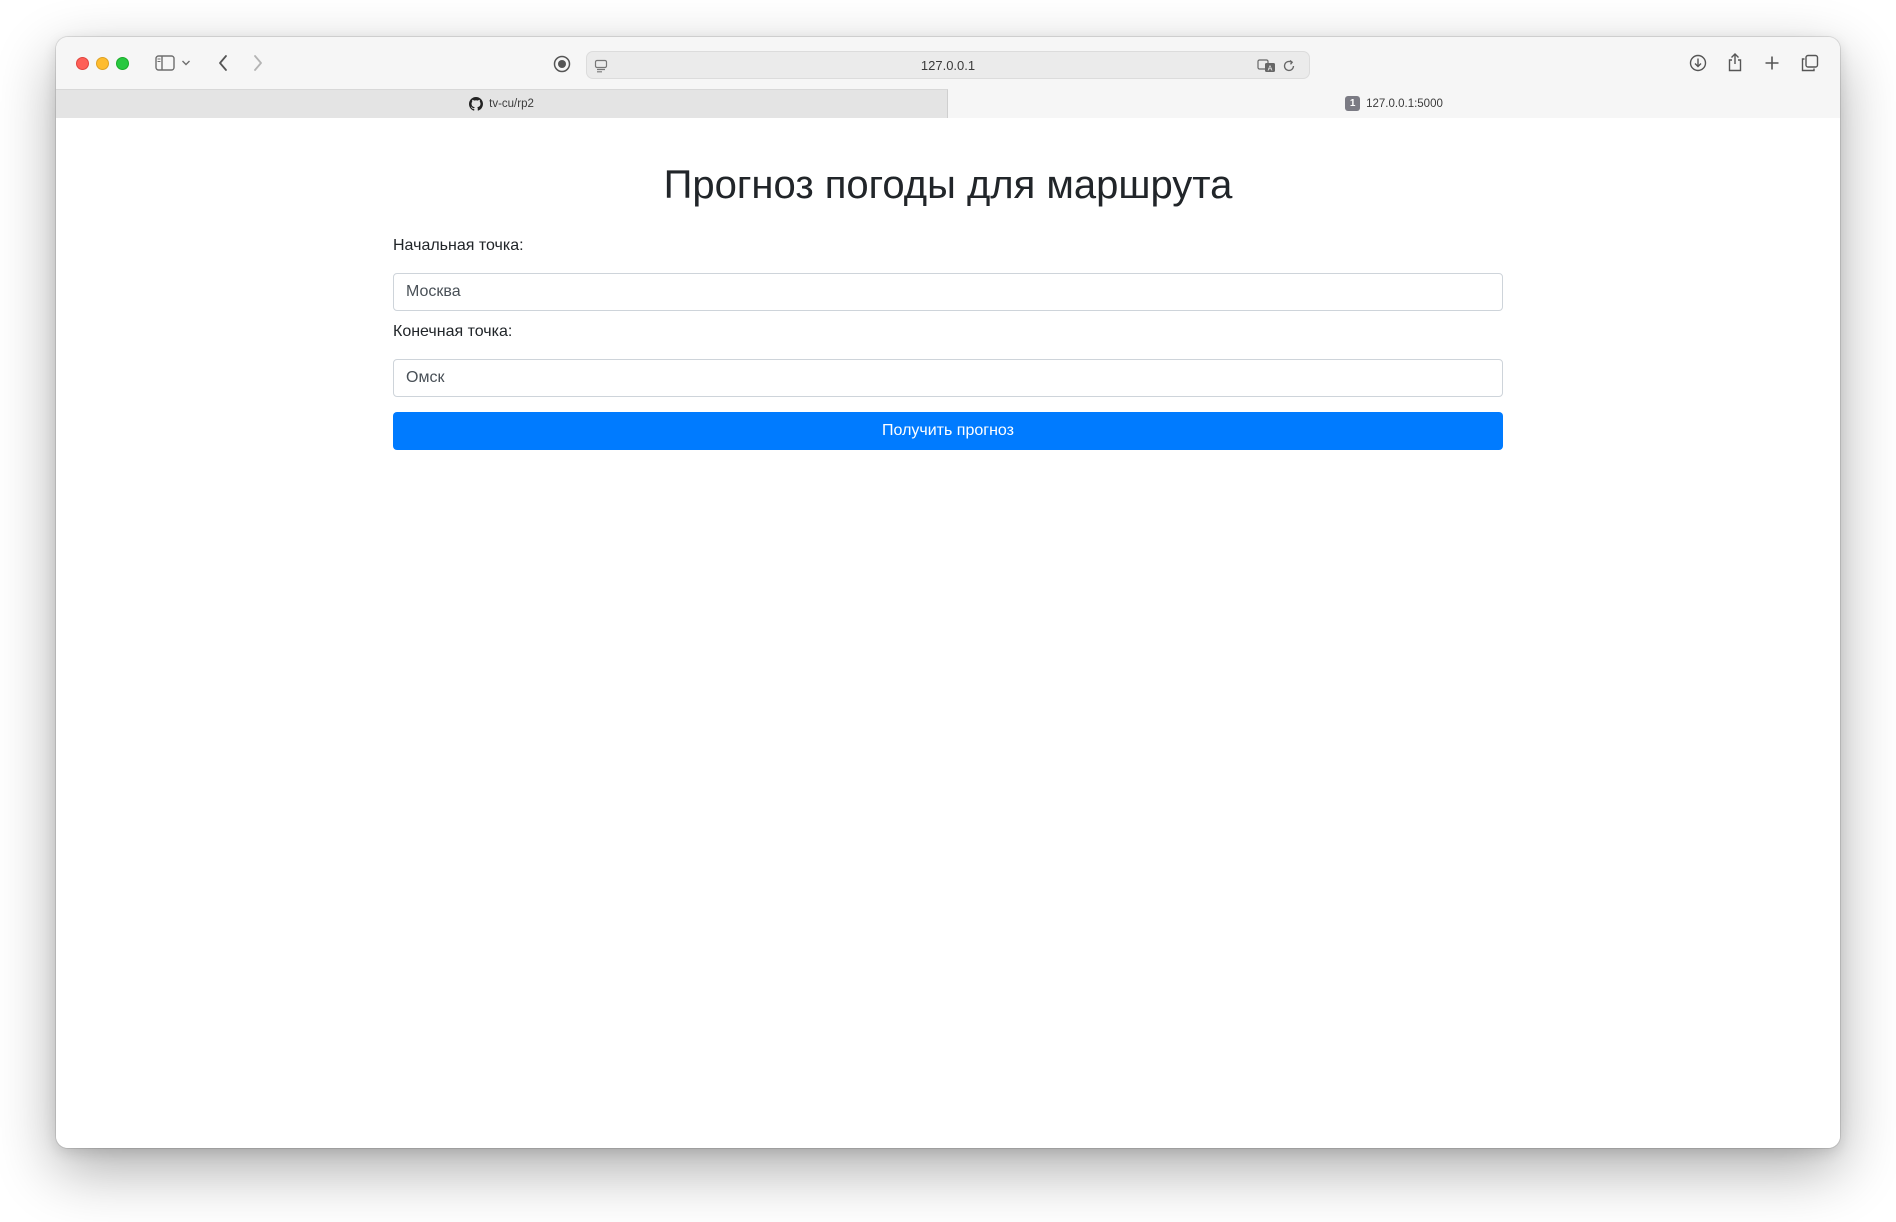  What do you see at coordinates (948, 292) in the screenshot?
I see `start-point-input` at bounding box center [948, 292].